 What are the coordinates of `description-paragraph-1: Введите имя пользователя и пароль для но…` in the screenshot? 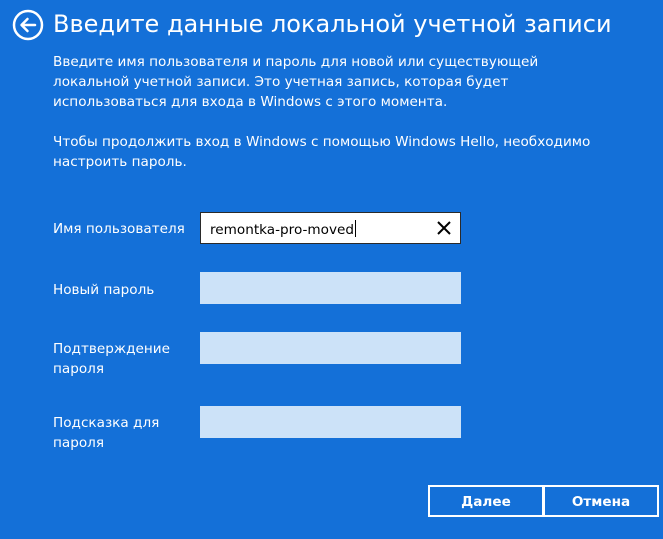 It's located at (296, 82).